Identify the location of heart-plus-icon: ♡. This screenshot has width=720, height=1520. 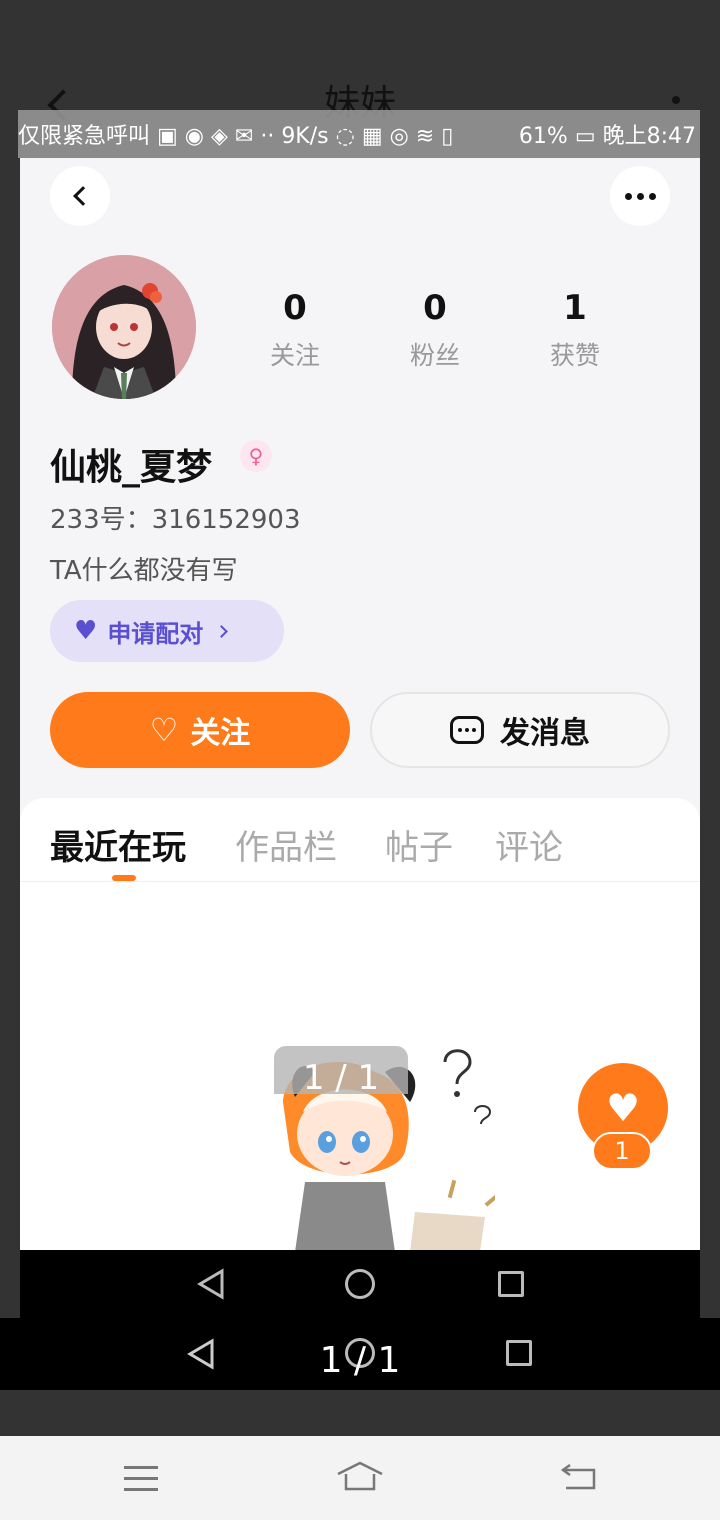
(164, 730).